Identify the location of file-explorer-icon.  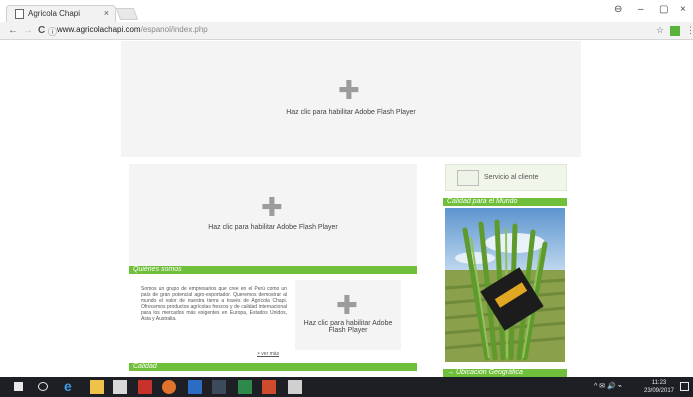
(97, 387).